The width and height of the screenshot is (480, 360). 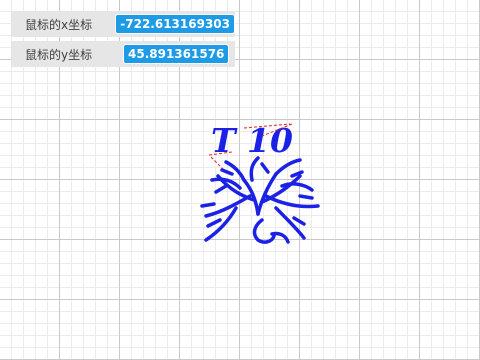 I want to click on sprite: T 10, so click(x=260, y=182).